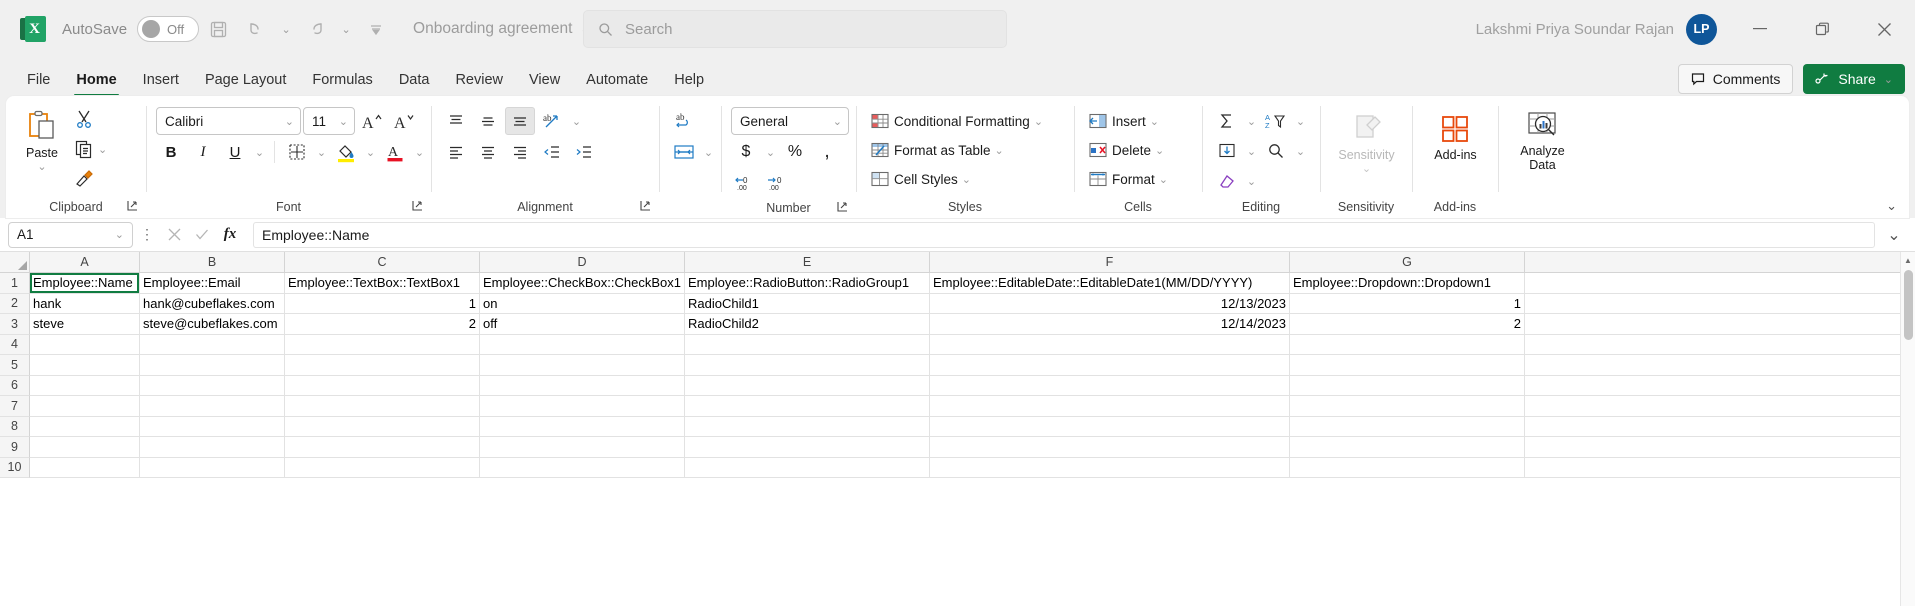 The image size is (1915, 606). Describe the element at coordinates (1735, 79) in the screenshot. I see `comments-button: Comments` at that location.